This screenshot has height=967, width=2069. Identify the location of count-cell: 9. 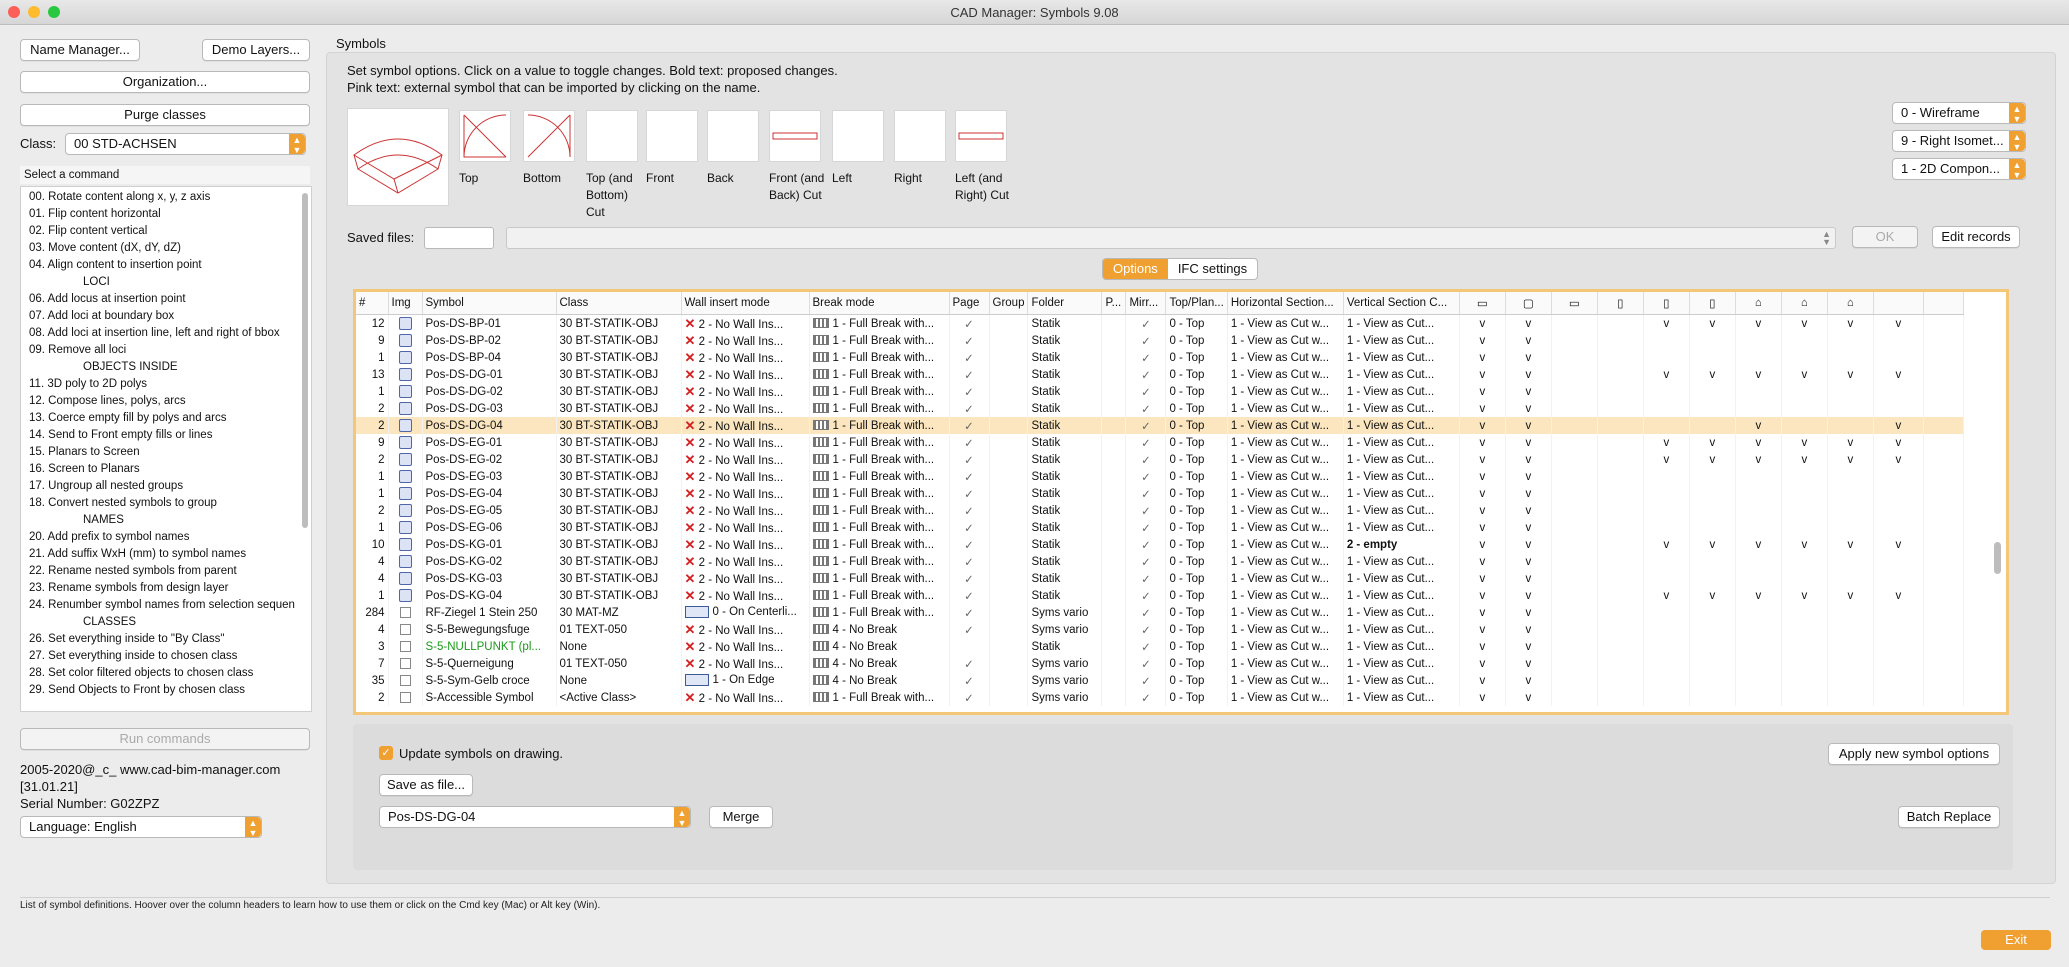
(372, 340).